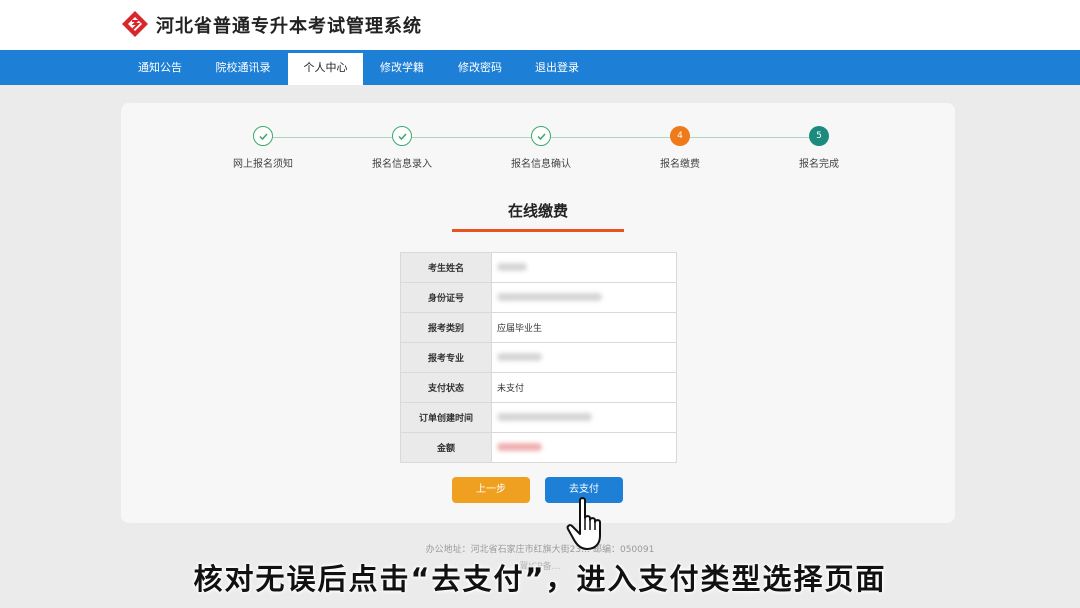  I want to click on step-3-check-icon, so click(541, 136).